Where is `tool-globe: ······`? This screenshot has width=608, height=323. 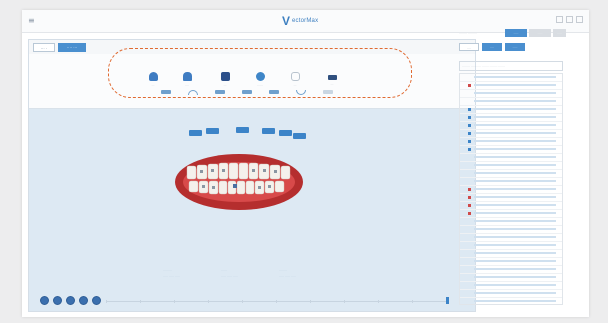 tool-globe: ······ is located at coordinates (260, 79).